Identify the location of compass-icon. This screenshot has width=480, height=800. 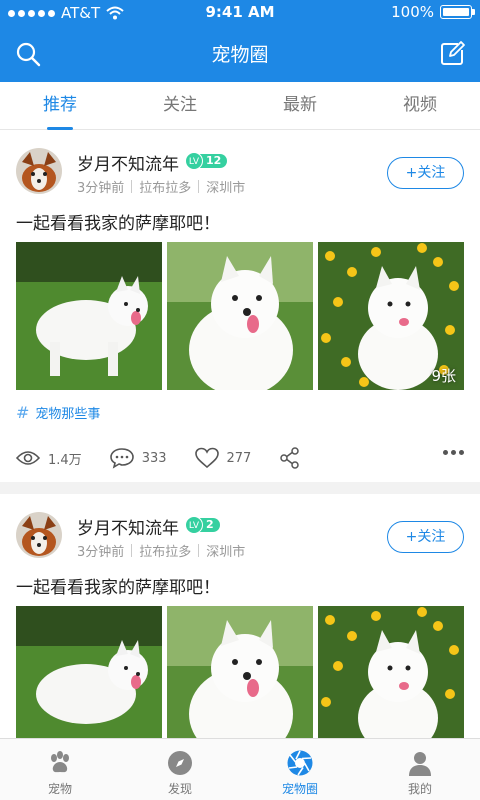
(180, 763).